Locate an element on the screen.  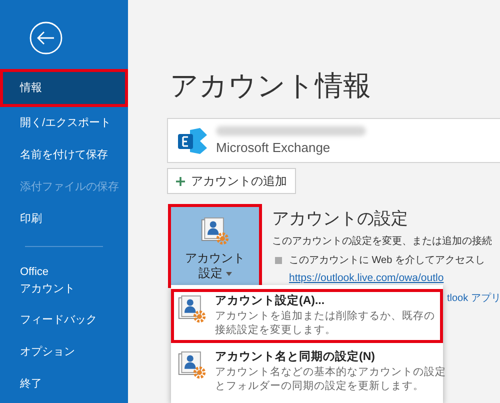
account-settings-button: アカウント 設定 is located at coordinates (215, 246).